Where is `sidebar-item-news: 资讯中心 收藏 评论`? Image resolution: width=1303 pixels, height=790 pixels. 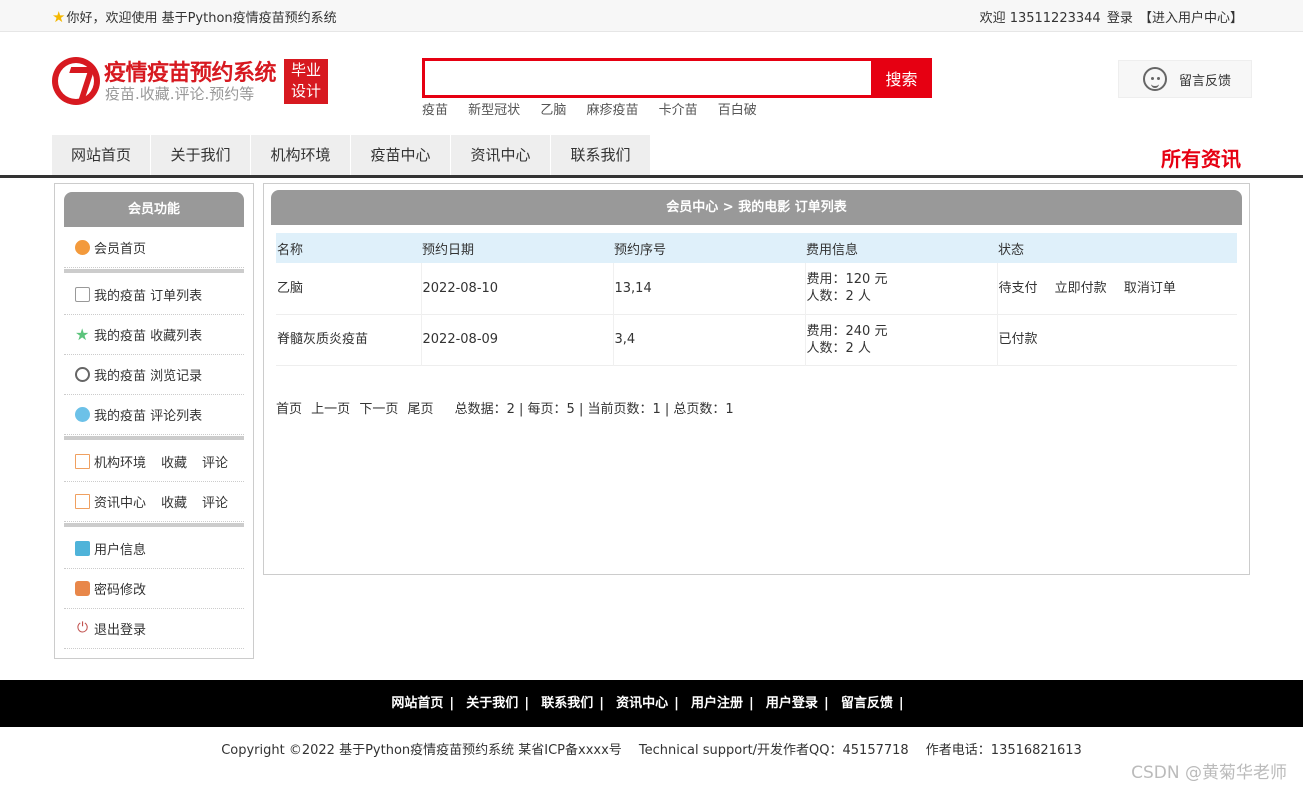 sidebar-item-news: 资讯中心 收藏 评论 is located at coordinates (154, 502).